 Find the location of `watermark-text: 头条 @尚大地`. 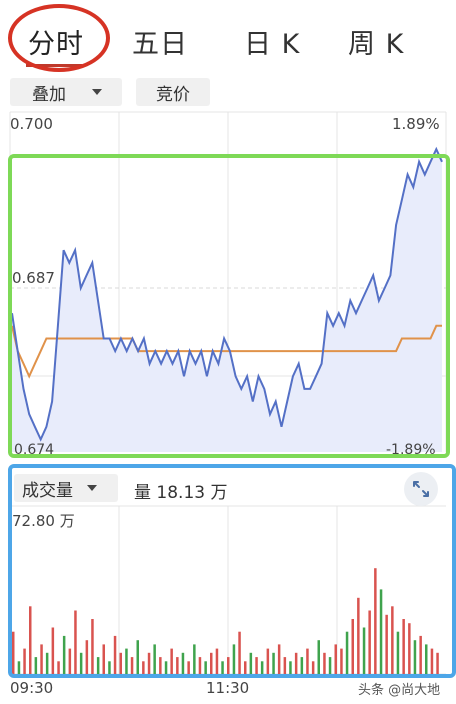

watermark-text: 头条 @尚大地 is located at coordinates (399, 690).